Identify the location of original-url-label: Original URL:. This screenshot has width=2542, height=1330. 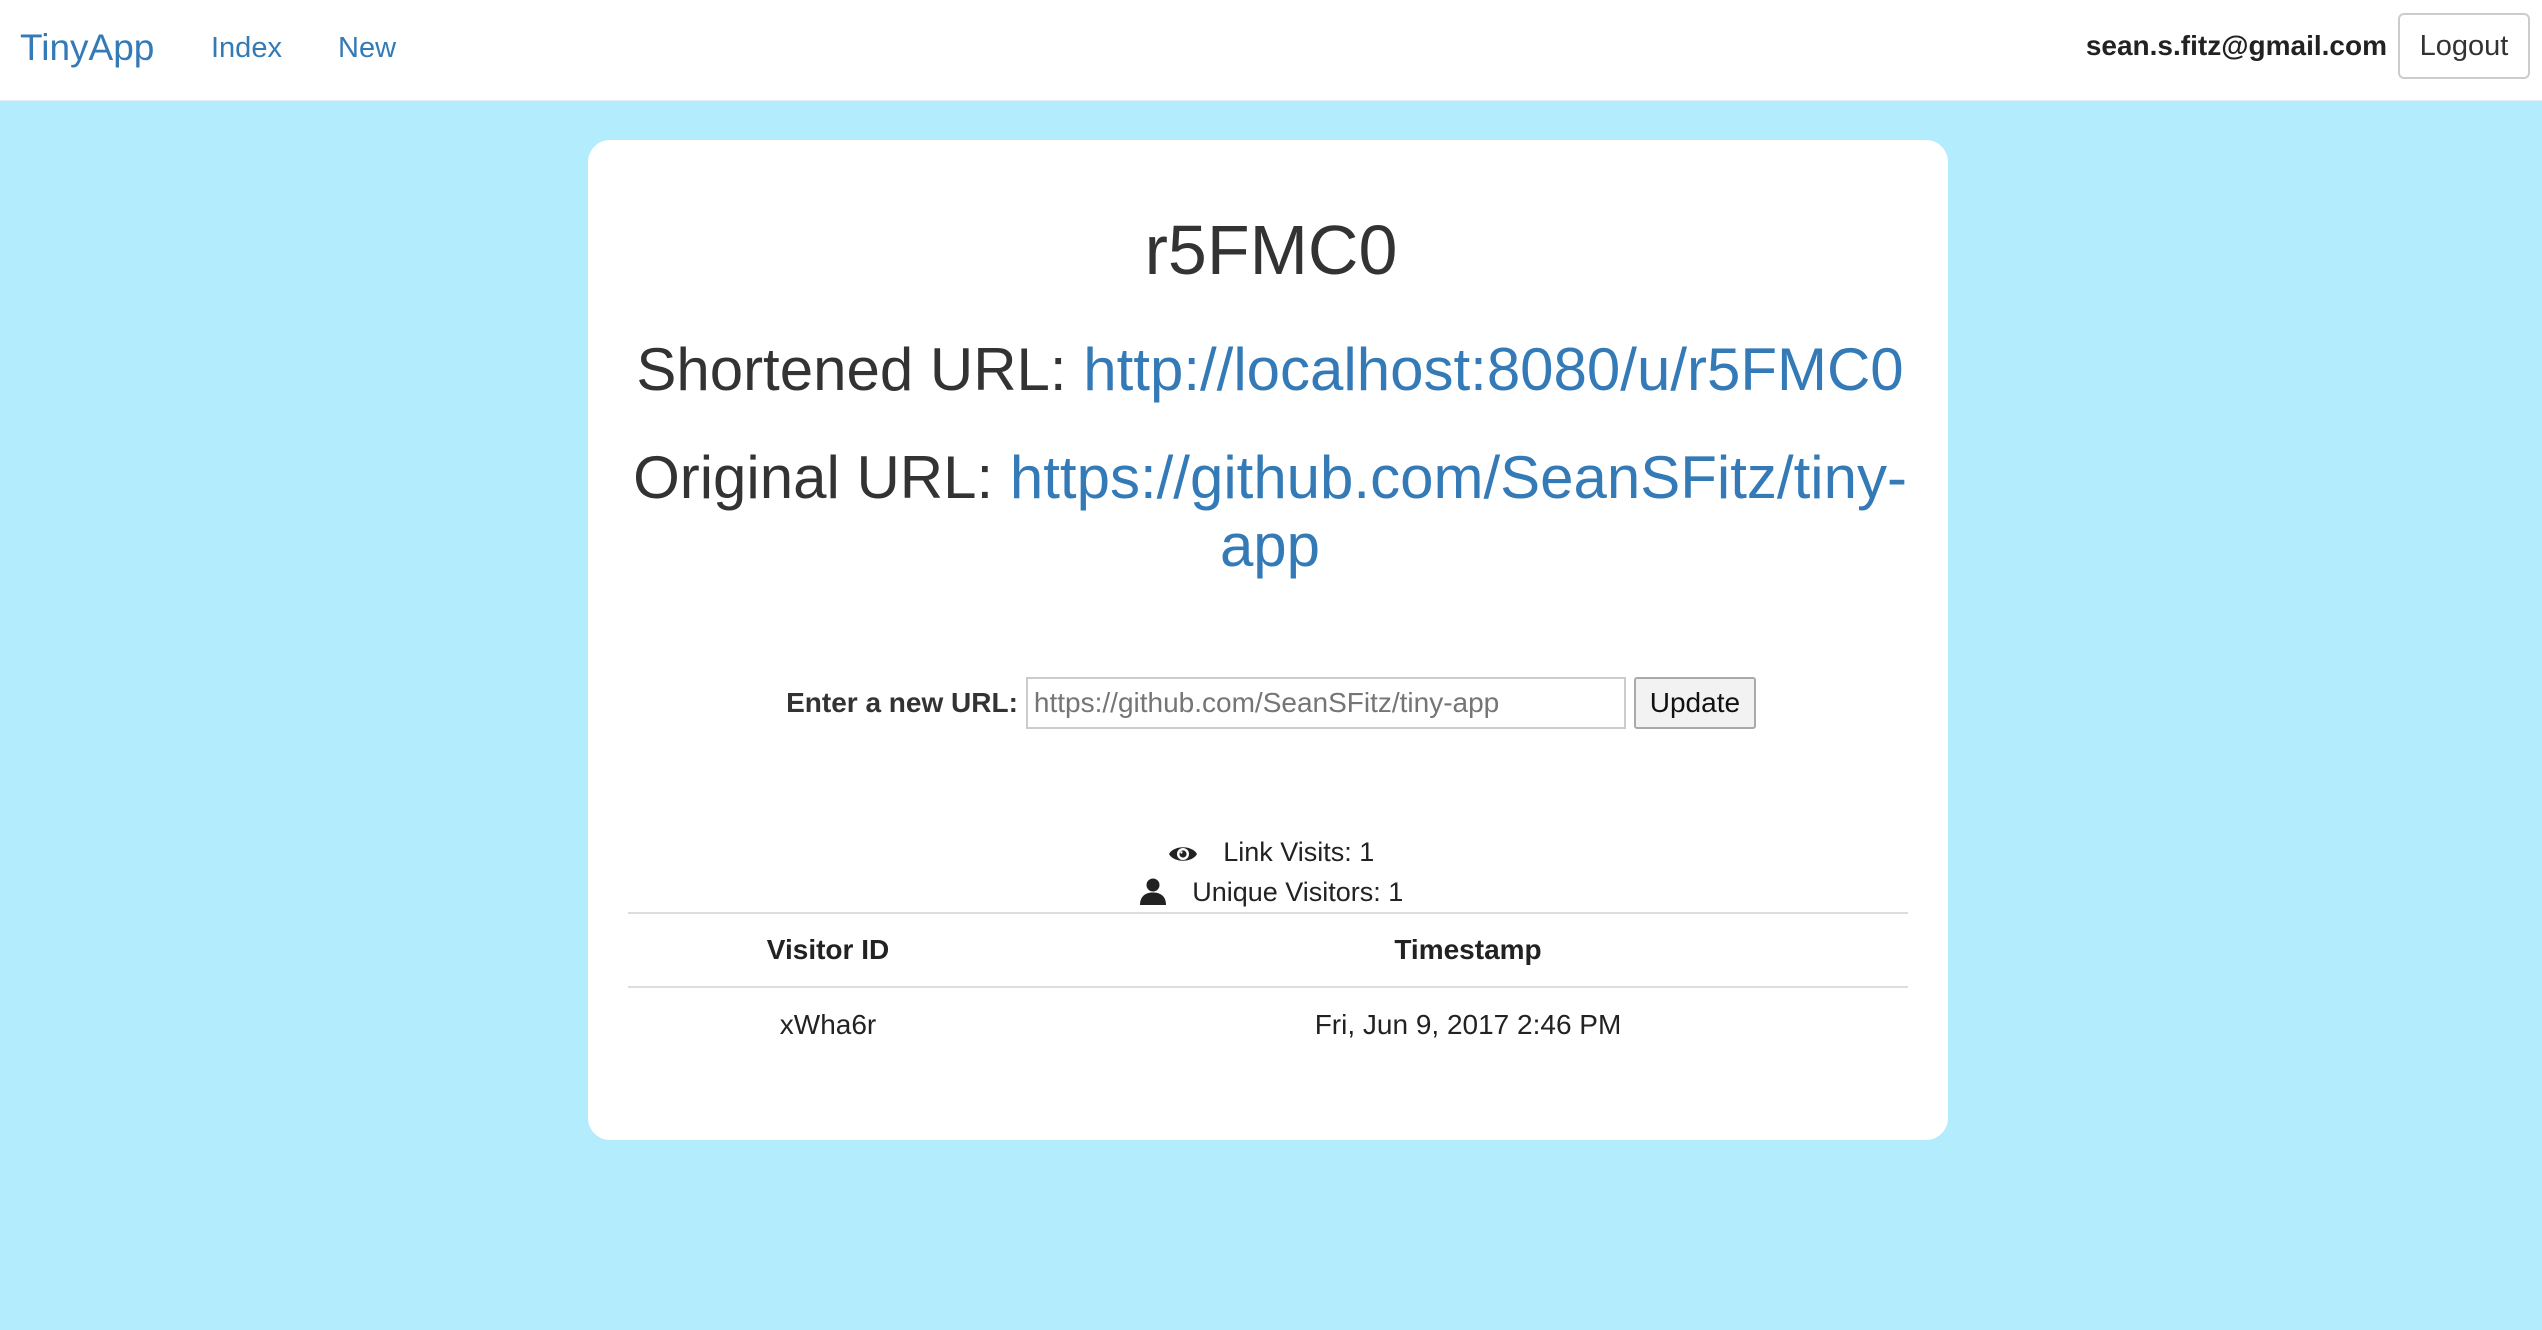
(813, 477).